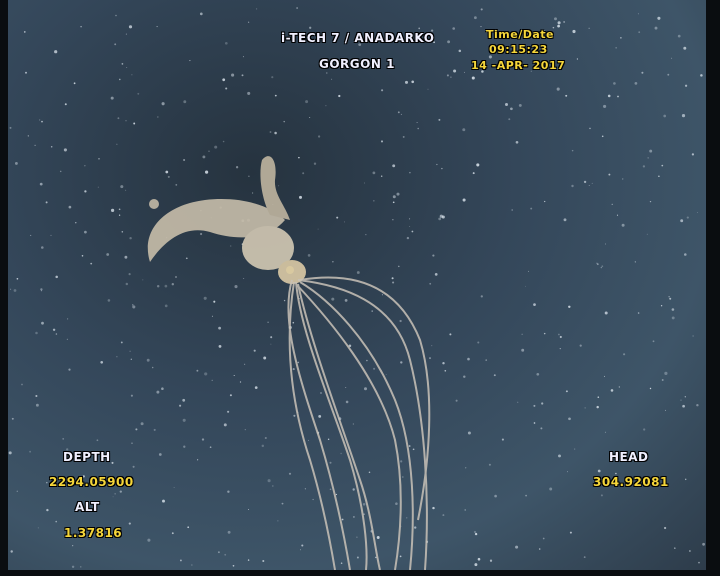  What do you see at coordinates (87, 507) in the screenshot?
I see `overlay-alt-label: ALT` at bounding box center [87, 507].